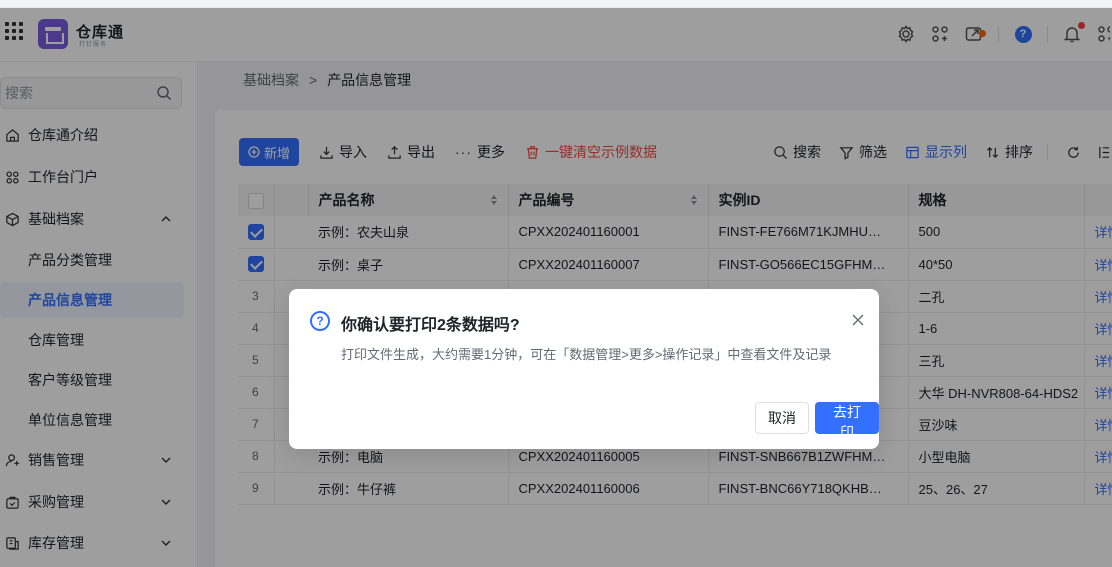 The width and height of the screenshot is (1112, 567). What do you see at coordinates (858, 320) in the screenshot?
I see `close-icon` at bounding box center [858, 320].